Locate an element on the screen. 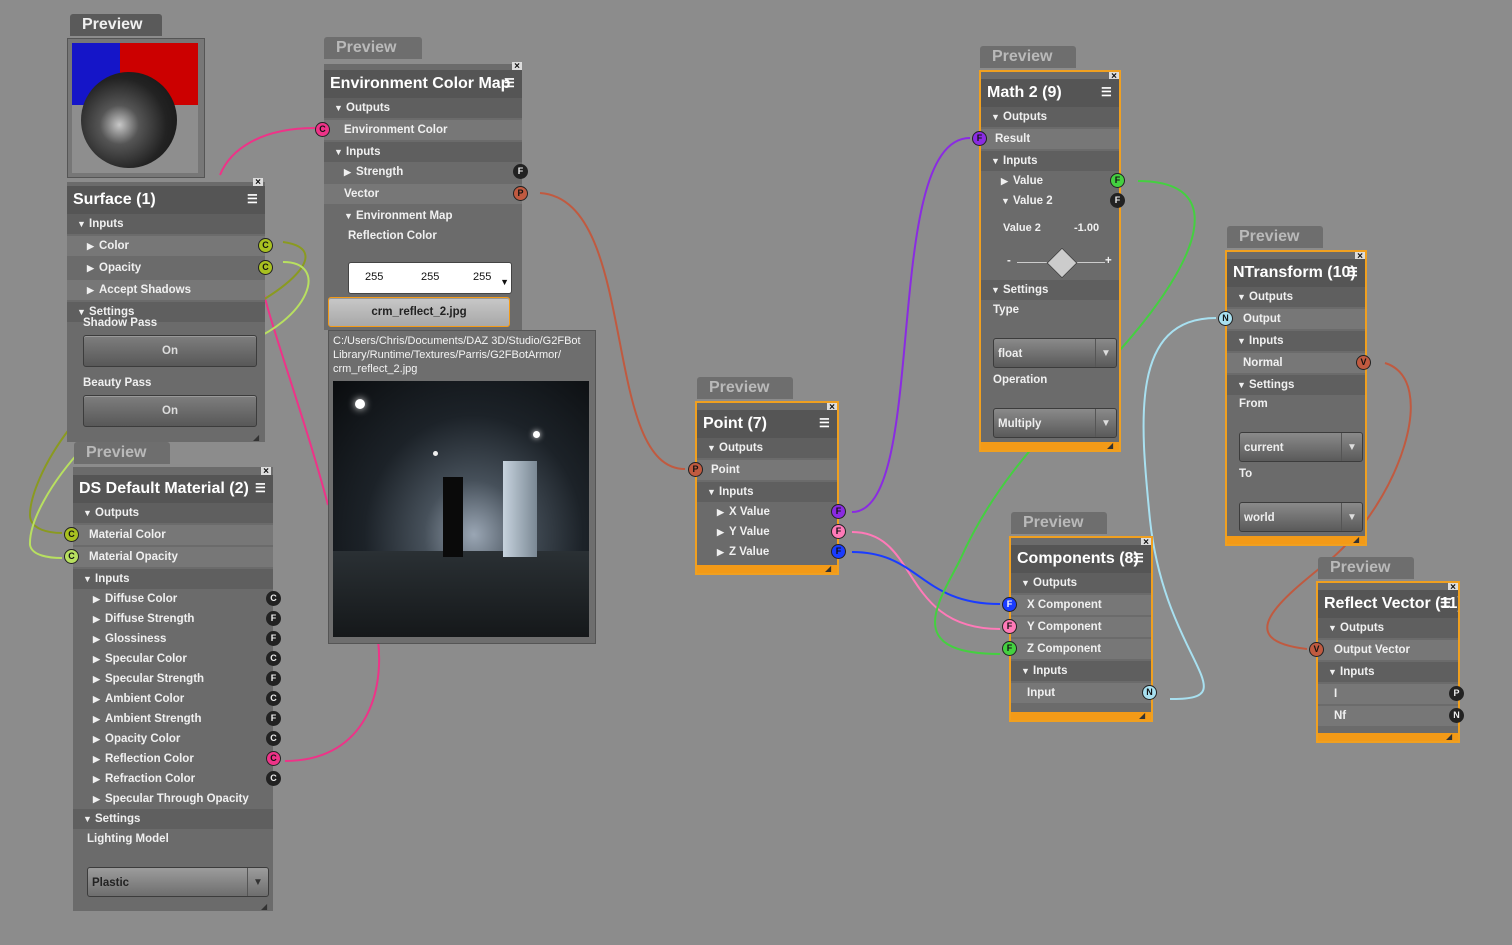  slider-handle is located at coordinates (1062, 263).